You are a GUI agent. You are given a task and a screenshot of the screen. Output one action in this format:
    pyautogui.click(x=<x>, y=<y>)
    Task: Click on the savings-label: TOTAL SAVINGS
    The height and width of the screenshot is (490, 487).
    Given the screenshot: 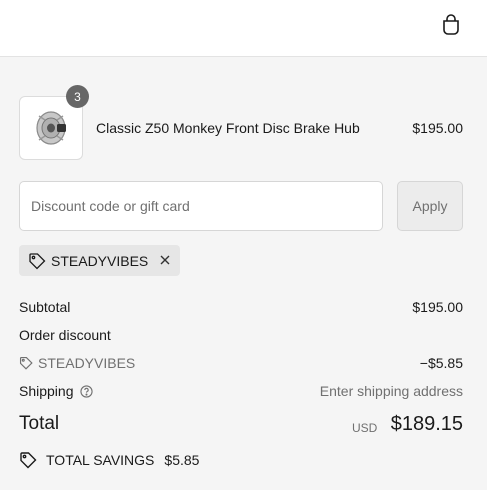 What is the action you would take?
    pyautogui.click(x=100, y=460)
    